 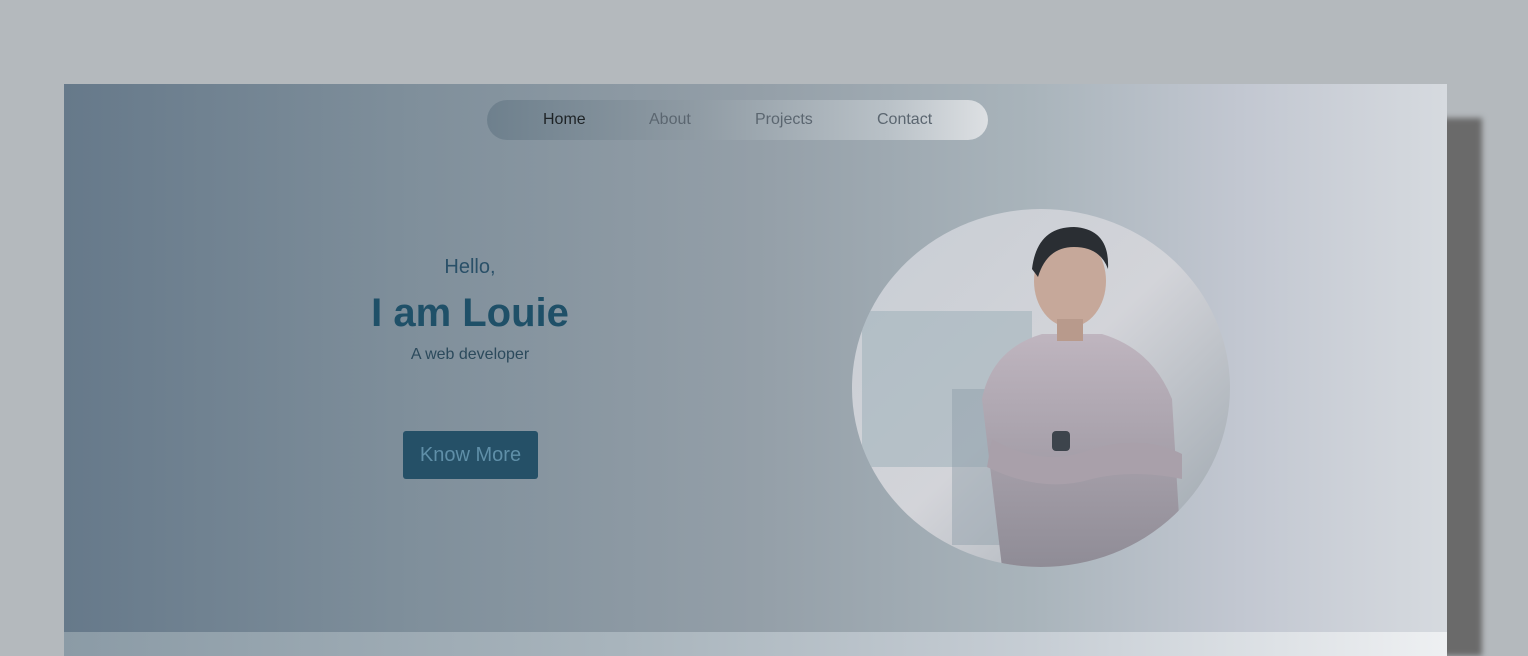 I want to click on profile-photo-illustration, so click(x=1041, y=388).